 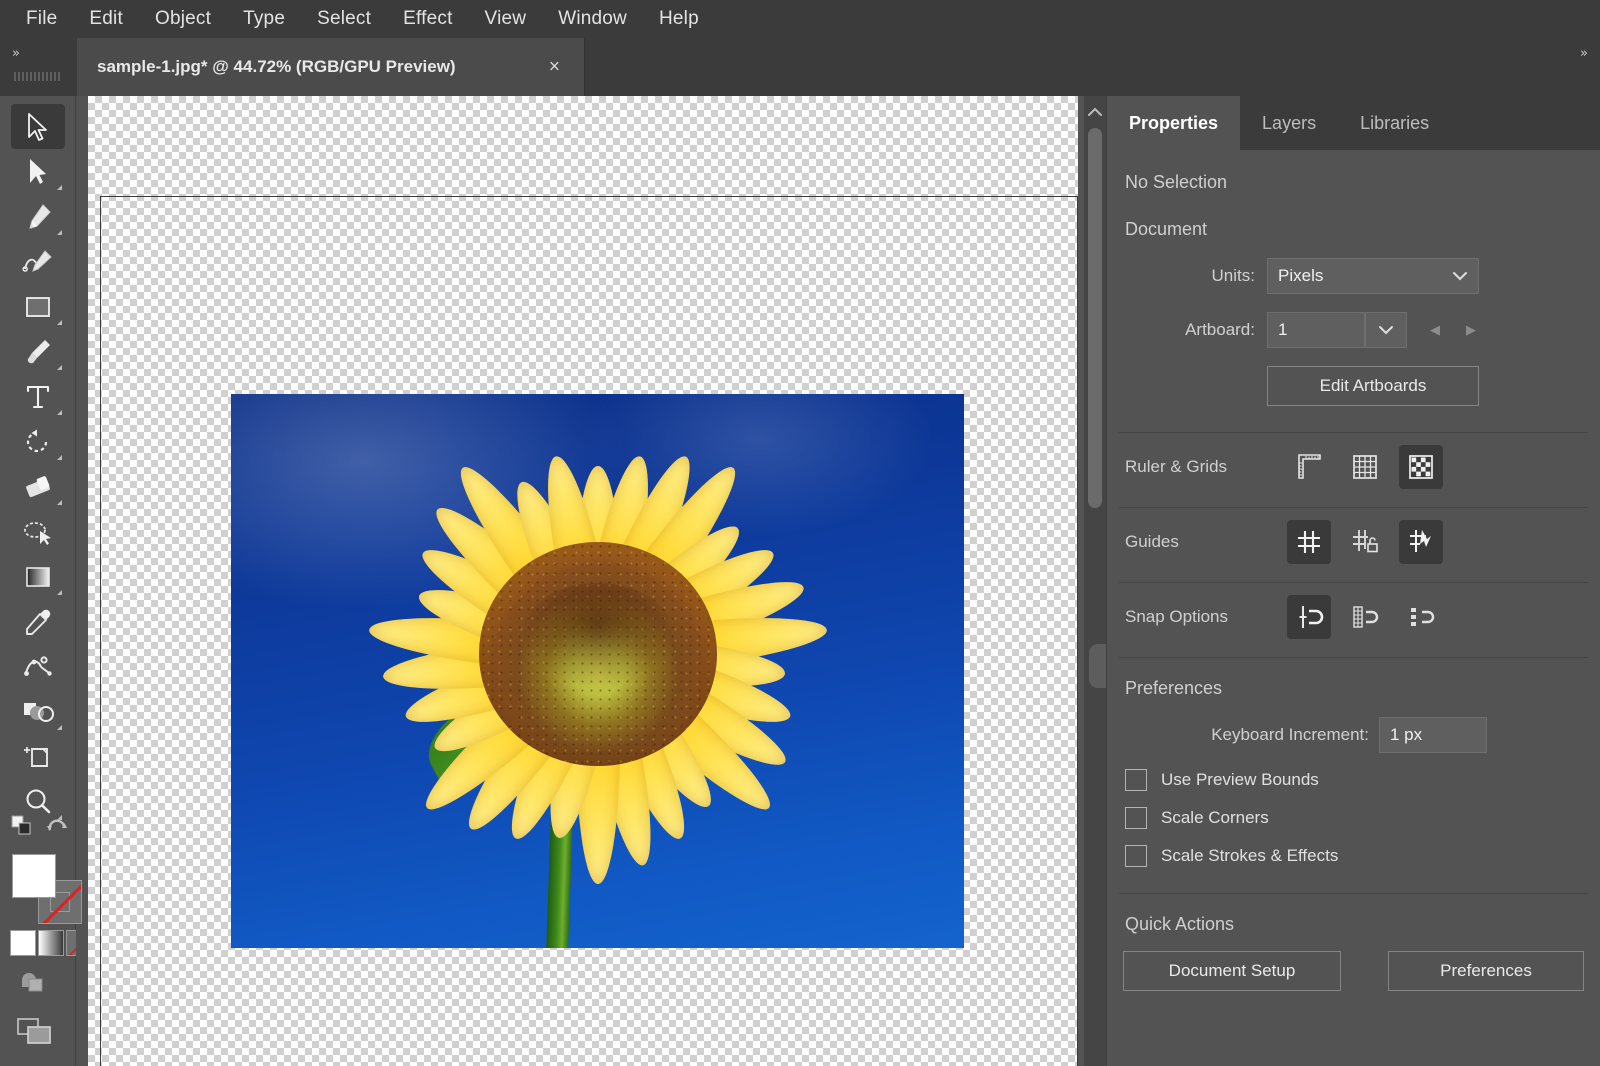 What do you see at coordinates (1373, 276) in the screenshot?
I see `units-select: Pixels` at bounding box center [1373, 276].